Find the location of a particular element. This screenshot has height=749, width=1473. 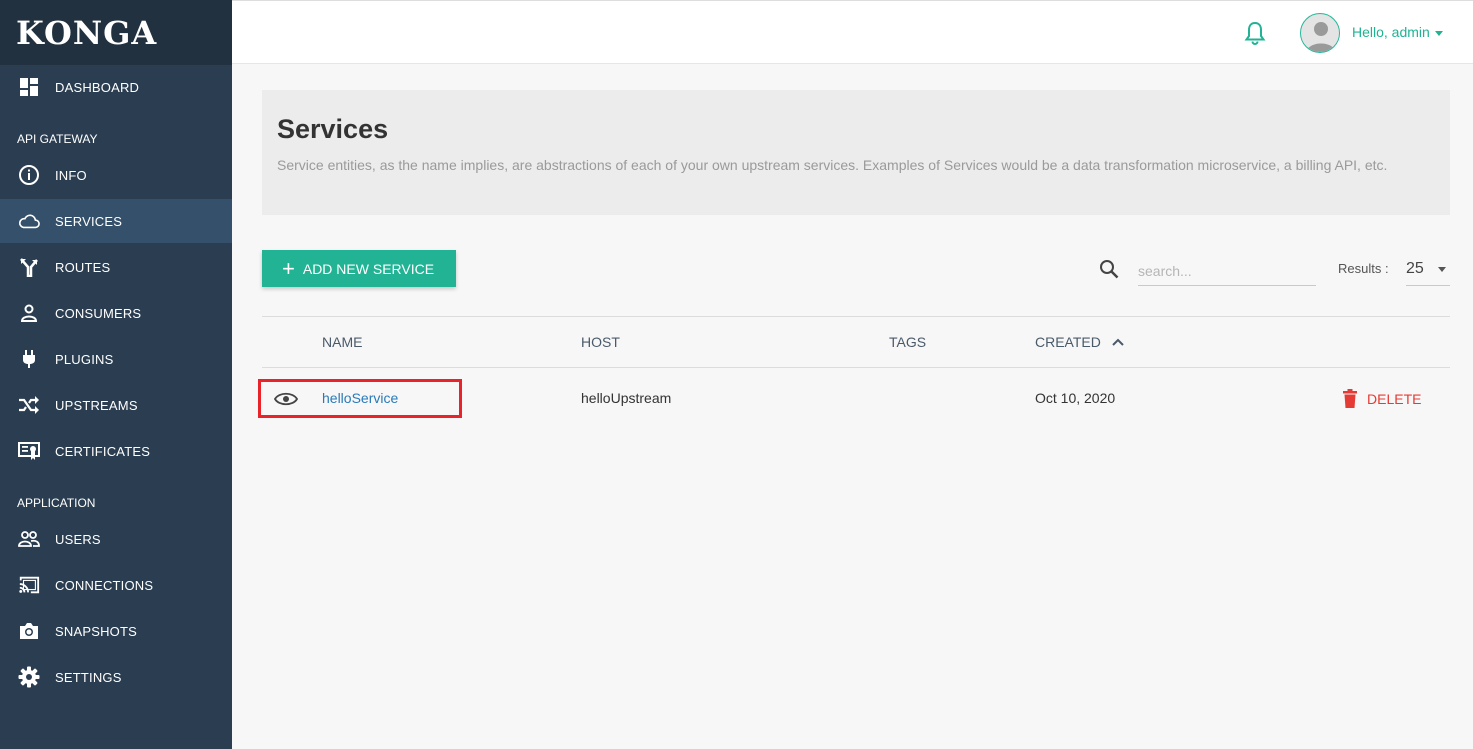

sidebar-item-label: SETTINGS is located at coordinates (88, 677).